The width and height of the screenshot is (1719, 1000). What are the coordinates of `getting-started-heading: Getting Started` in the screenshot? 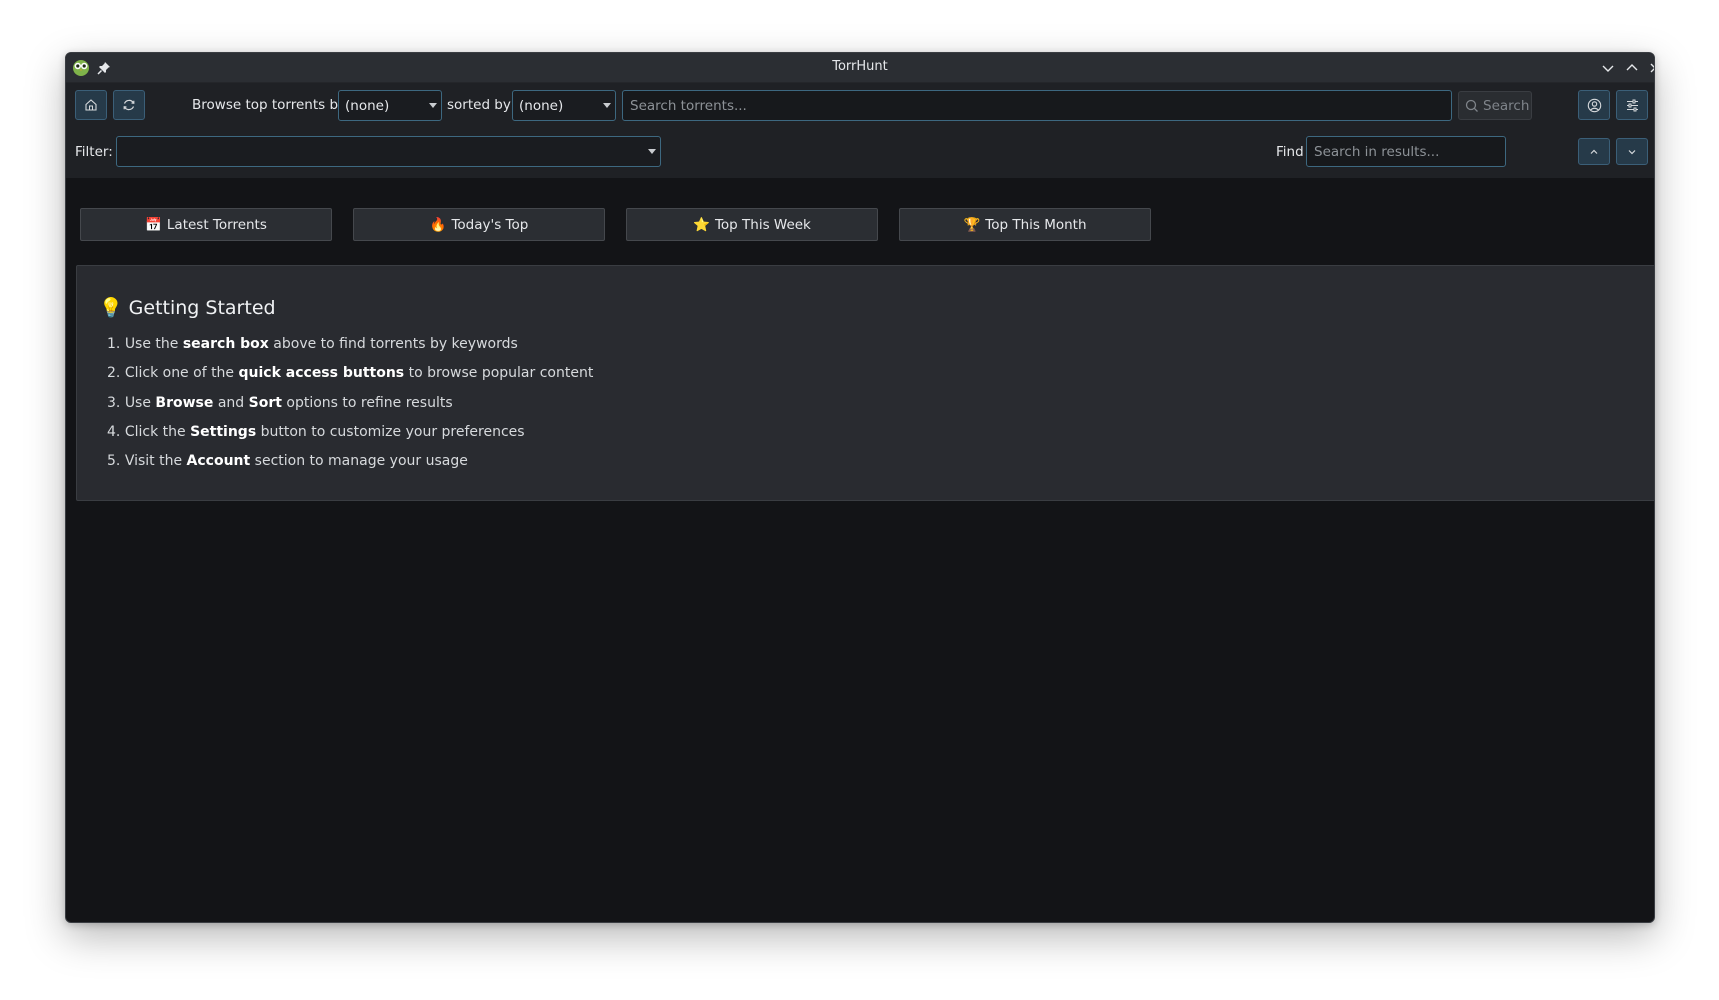 It's located at (202, 307).